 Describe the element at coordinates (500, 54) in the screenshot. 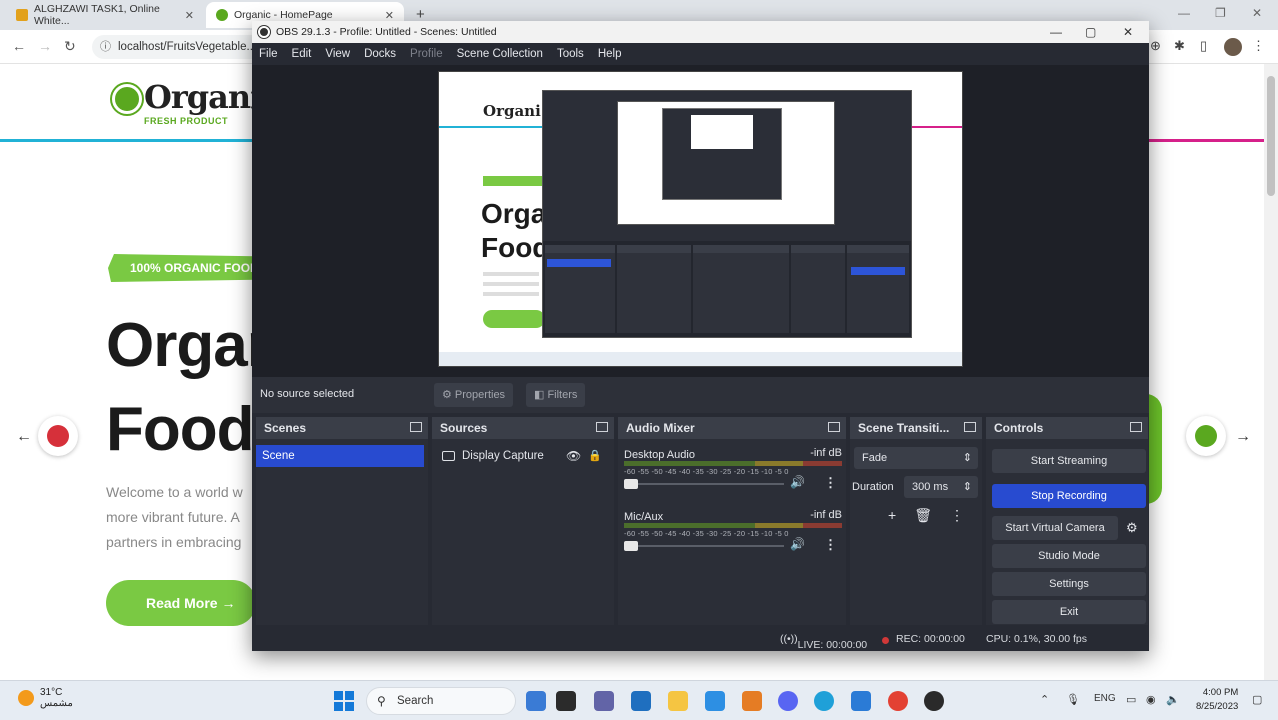

I see `menu-scene-collection: Scene Collection` at that location.